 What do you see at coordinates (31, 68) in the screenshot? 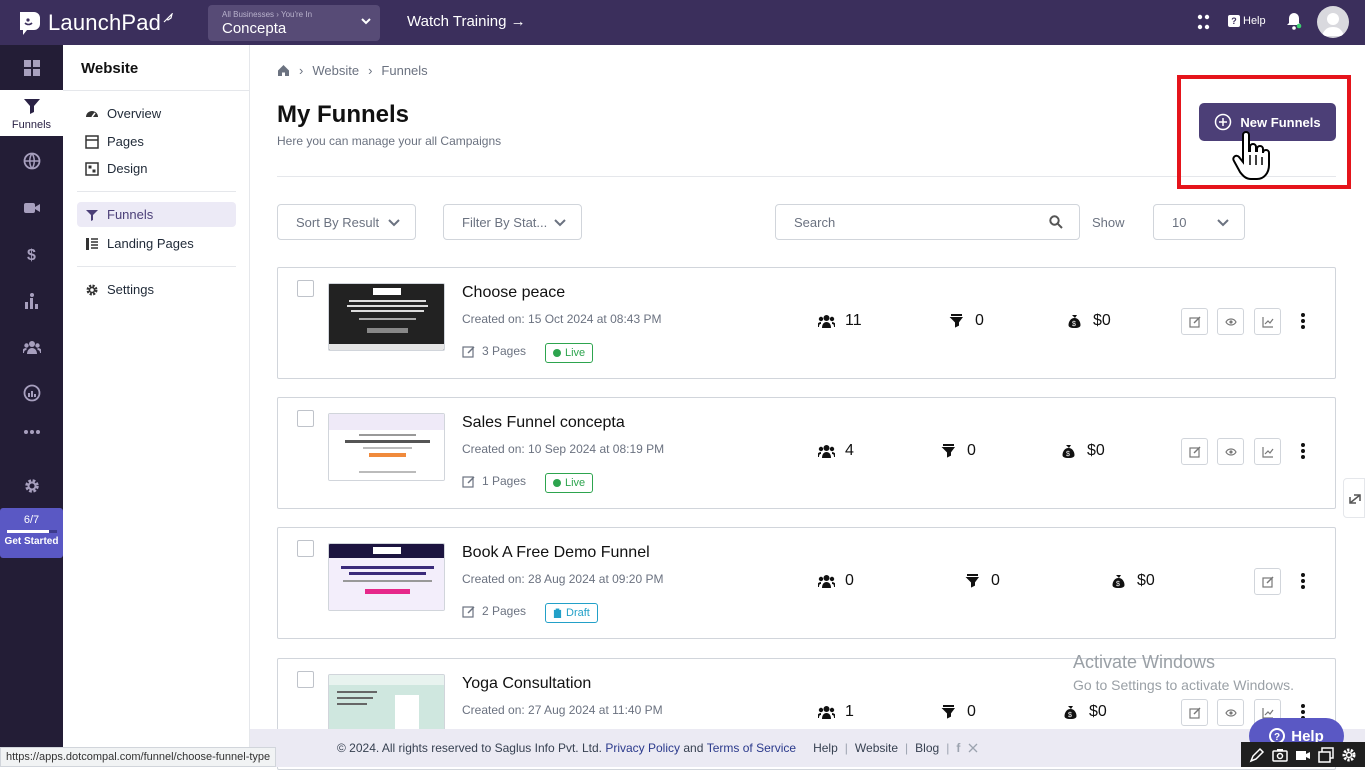
I see `rail-dashboard` at bounding box center [31, 68].